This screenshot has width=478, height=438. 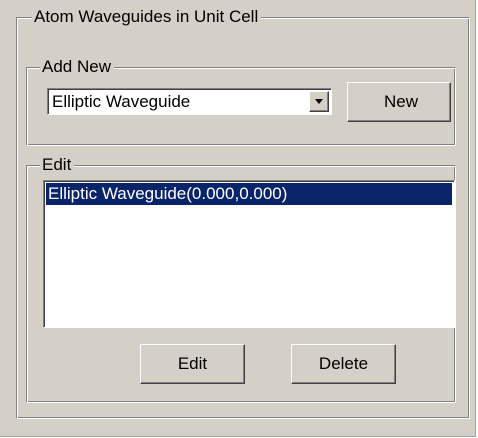 I want to click on edit-button-label: Edit, so click(x=192, y=363).